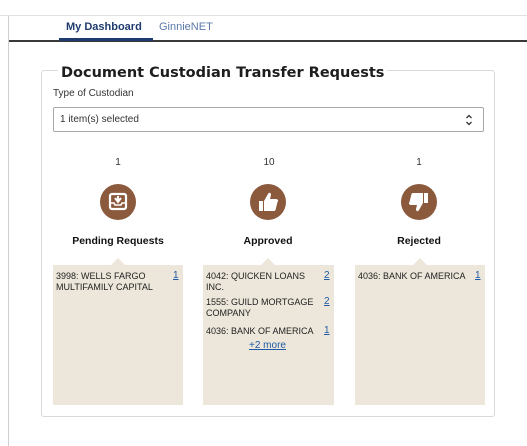  What do you see at coordinates (223, 73) in the screenshot?
I see `card-title: Document Custodian Transfer Requests` at bounding box center [223, 73].